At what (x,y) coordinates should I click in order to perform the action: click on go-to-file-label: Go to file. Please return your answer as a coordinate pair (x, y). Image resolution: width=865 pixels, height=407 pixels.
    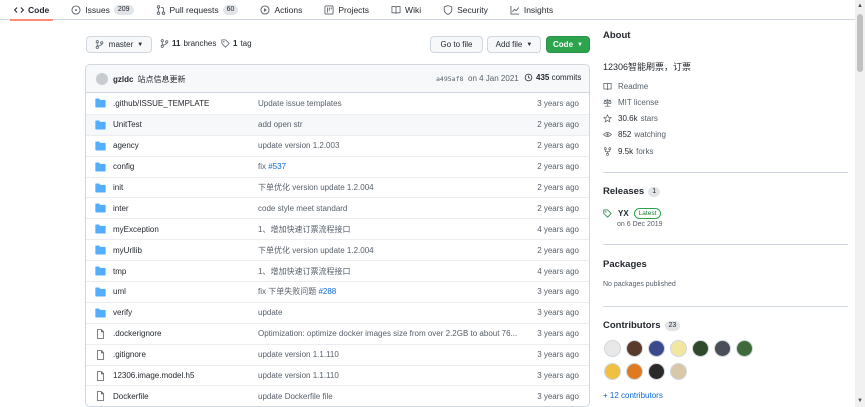
    Looking at the image, I should click on (456, 44).